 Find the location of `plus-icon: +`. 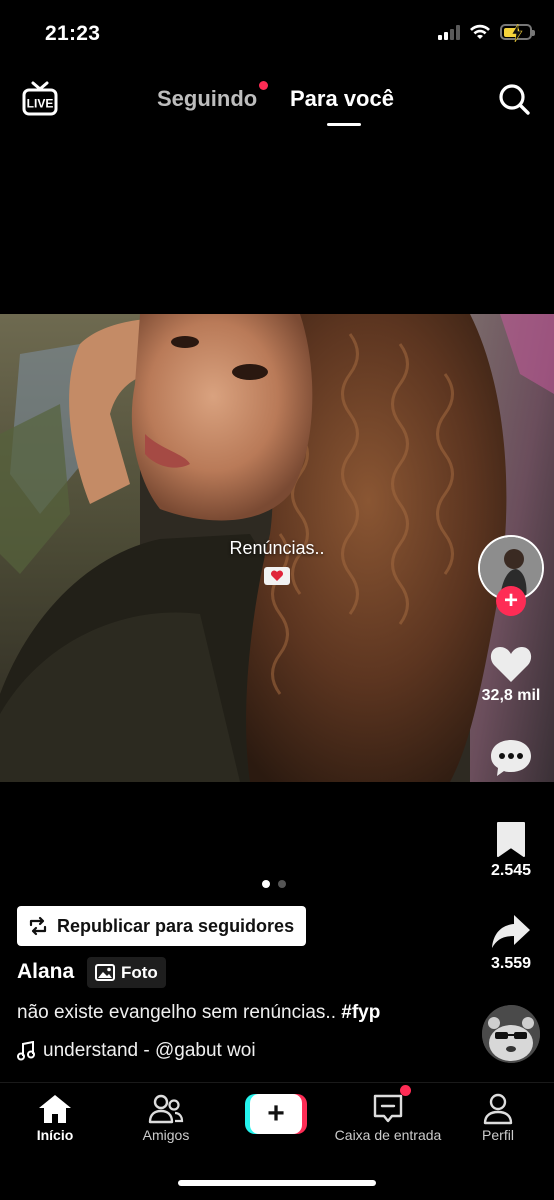

plus-icon: + is located at coordinates (276, 1114).